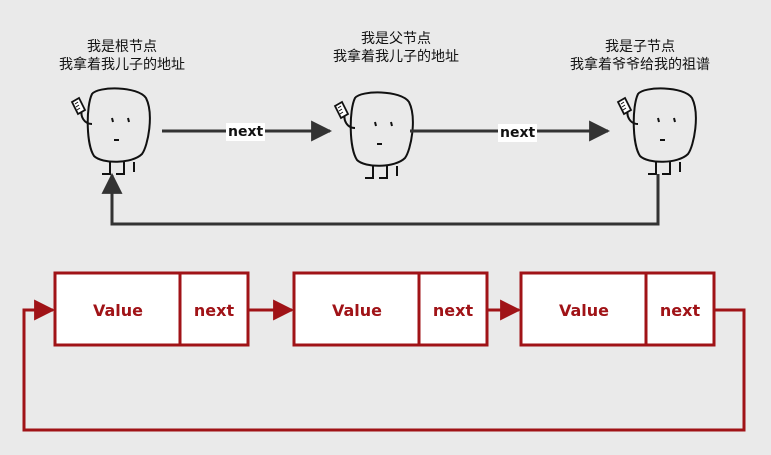 Image resolution: width=771 pixels, height=455 pixels. Describe the element at coordinates (680, 310) in the screenshot. I see `node-3-next-label: next` at that location.